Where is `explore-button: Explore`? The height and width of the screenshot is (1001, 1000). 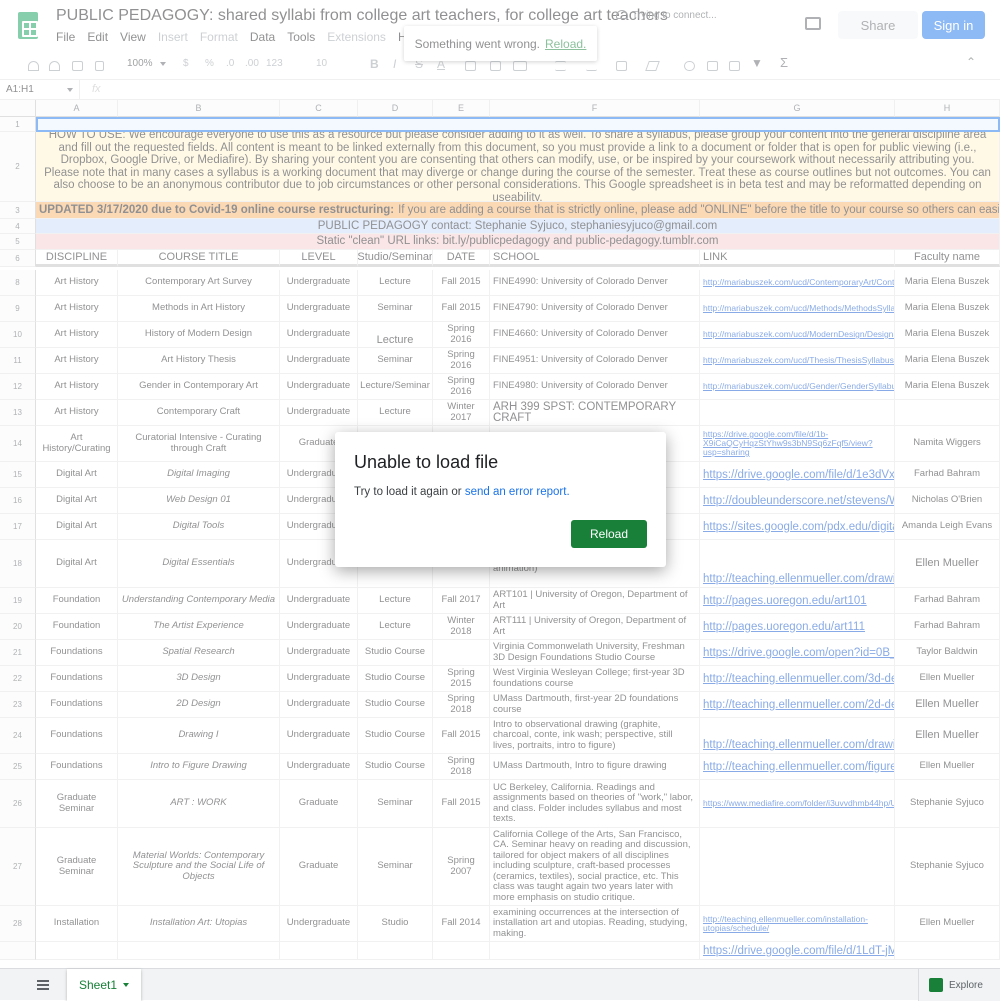 explore-button: Explore is located at coordinates (959, 985).